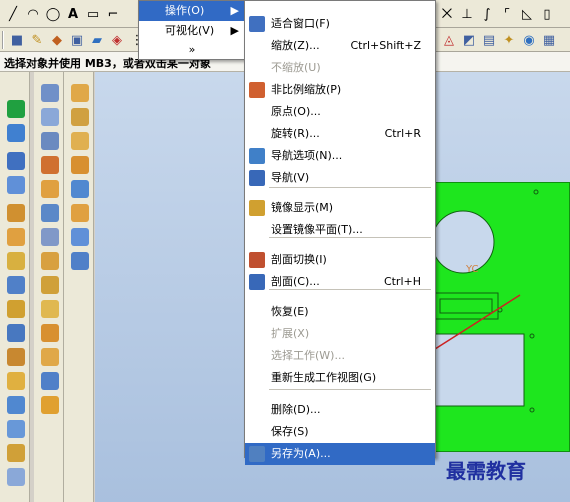 This screenshot has width=570, height=502. I want to click on menu-item-operation: 操作(O) ▶, so click(192, 11).